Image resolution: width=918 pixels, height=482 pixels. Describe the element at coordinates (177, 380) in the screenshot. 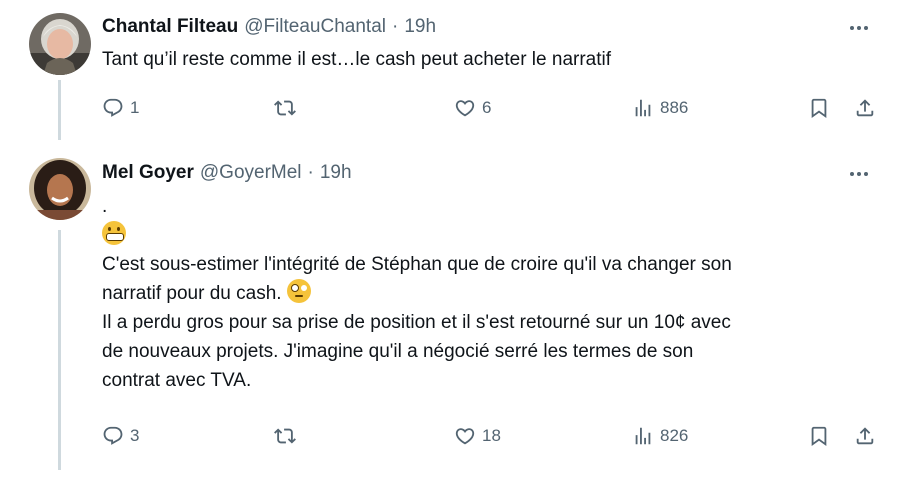

I see `tweet-text-line: contrat avec TVA.` at that location.